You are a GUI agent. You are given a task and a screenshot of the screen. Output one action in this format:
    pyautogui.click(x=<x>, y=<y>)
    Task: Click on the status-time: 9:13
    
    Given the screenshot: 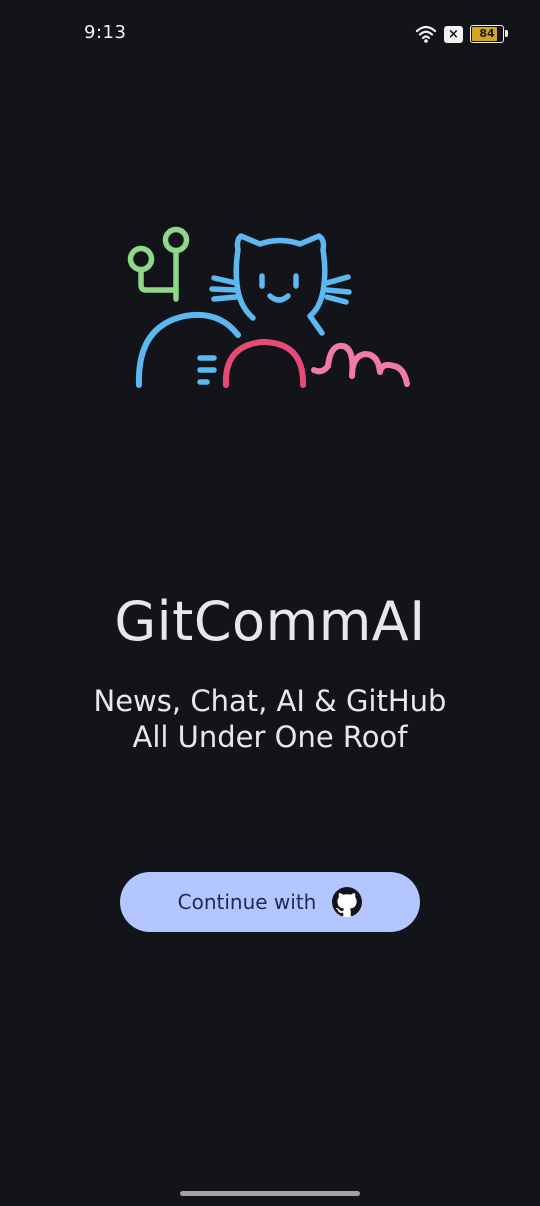 What is the action you would take?
    pyautogui.click(x=105, y=32)
    